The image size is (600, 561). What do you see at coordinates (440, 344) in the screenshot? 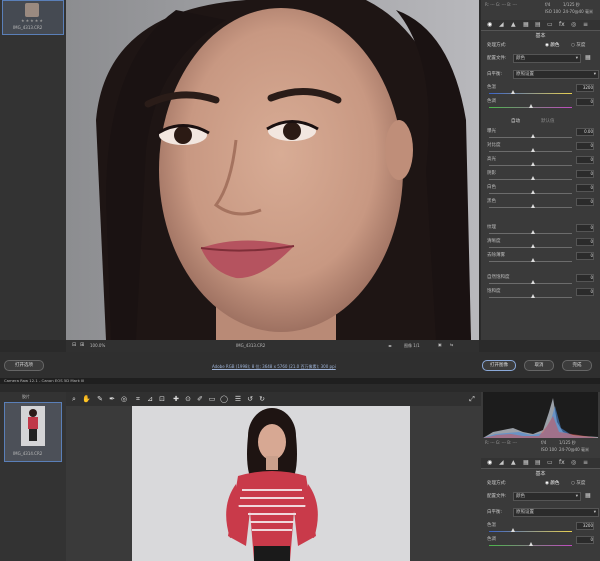
I see `before-after-icon: ▣` at bounding box center [440, 344].